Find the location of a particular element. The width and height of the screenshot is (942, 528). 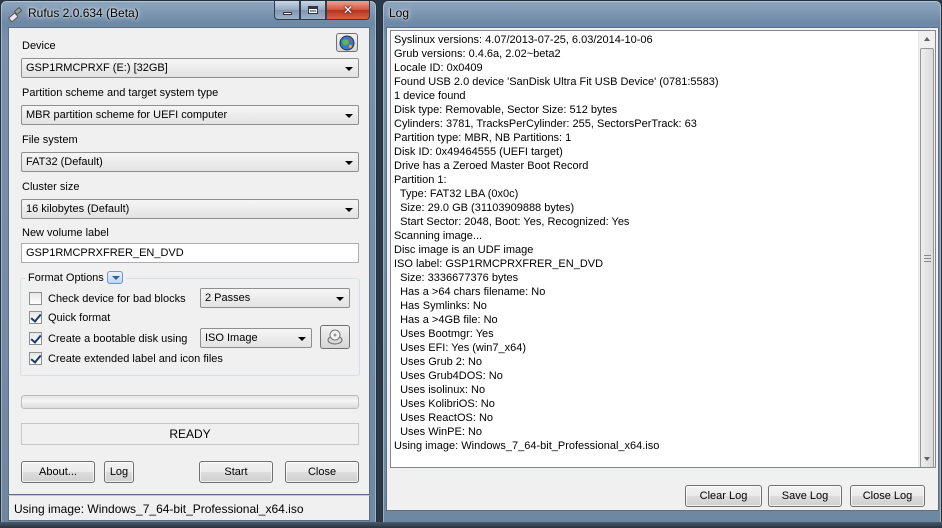

log-line: Uses Grub4DOS: No is located at coordinates (448, 376).